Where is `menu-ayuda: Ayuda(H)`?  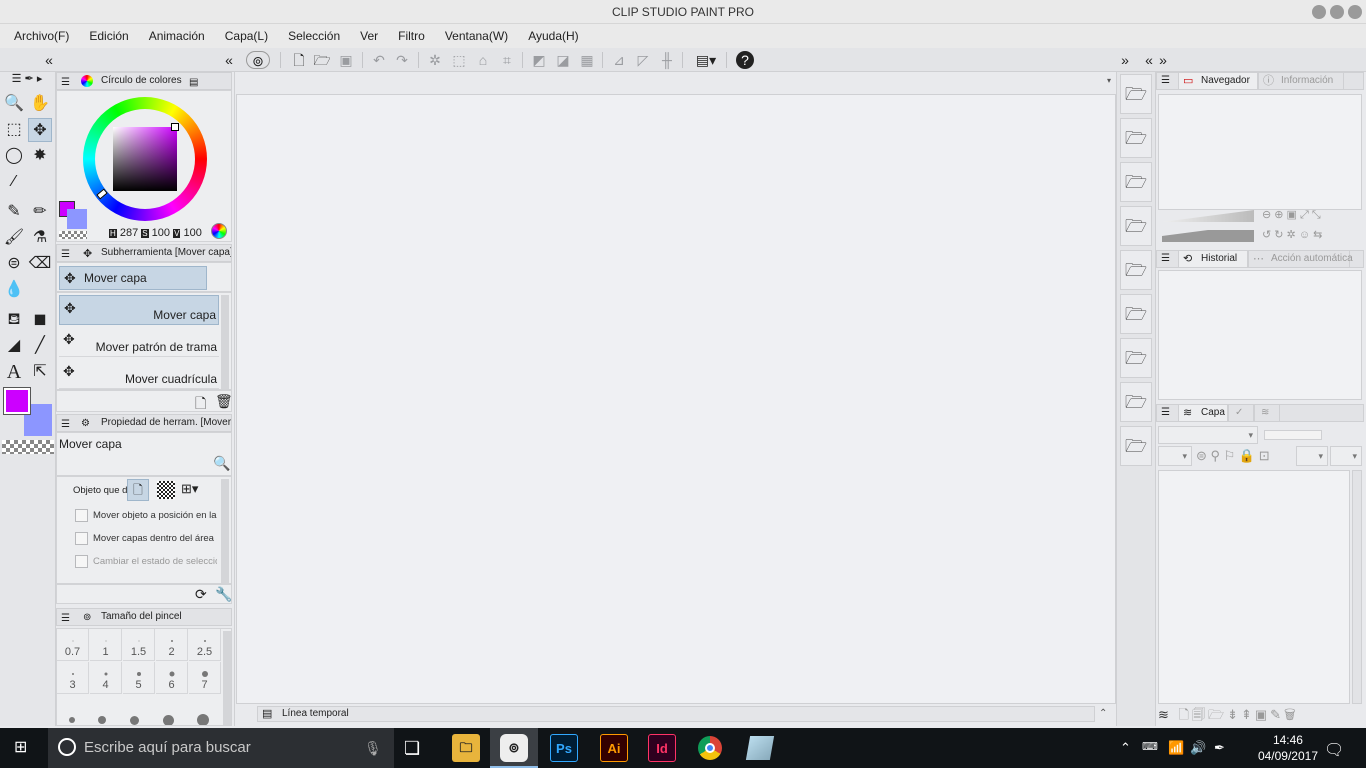 menu-ayuda: Ayuda(H) is located at coordinates (553, 36).